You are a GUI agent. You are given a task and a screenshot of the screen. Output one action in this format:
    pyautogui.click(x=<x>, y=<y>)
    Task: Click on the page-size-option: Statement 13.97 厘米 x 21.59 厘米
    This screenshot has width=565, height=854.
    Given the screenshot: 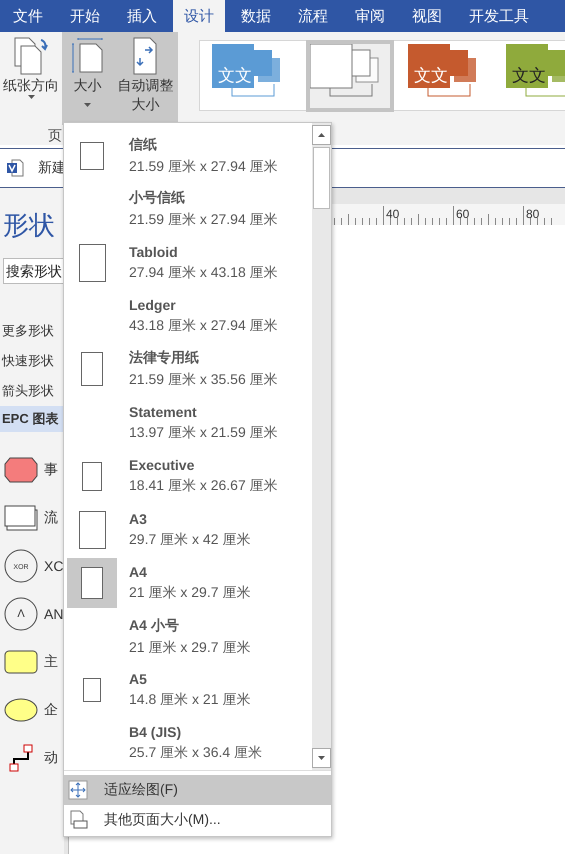 What is the action you would take?
    pyautogui.click(x=188, y=423)
    